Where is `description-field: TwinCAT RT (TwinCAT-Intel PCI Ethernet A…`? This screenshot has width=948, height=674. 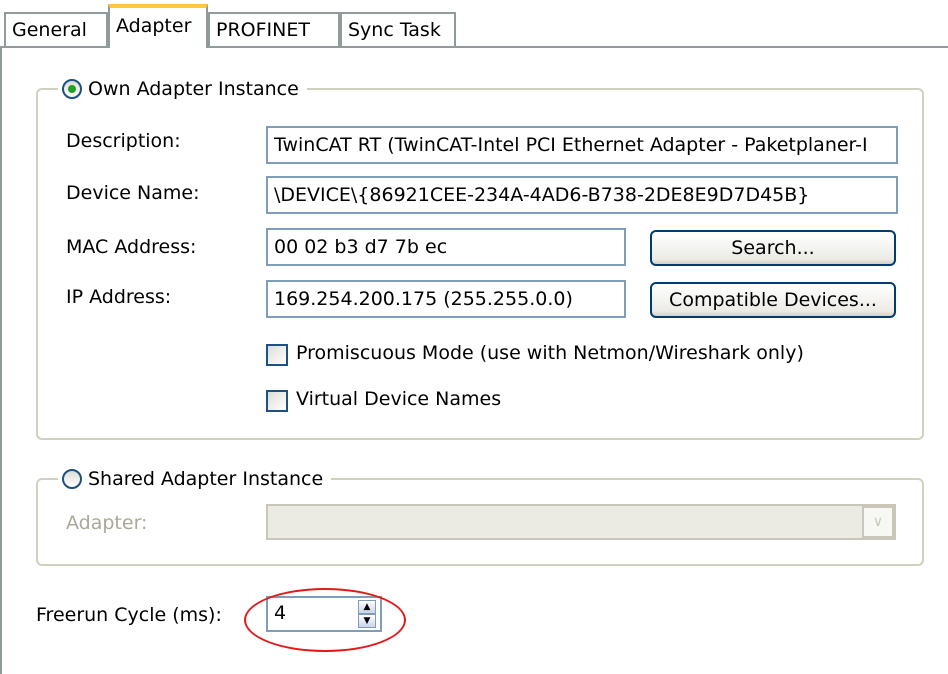
description-field: TwinCAT RT (TwinCAT-Intel PCI Ethernet A… is located at coordinates (582, 145).